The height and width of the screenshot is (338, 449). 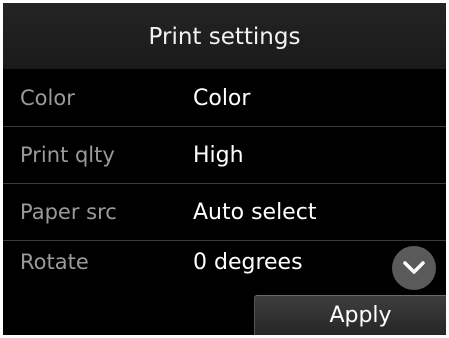 I want to click on setting-row-rotate: Rotate 0 degrees, so click(x=224, y=258).